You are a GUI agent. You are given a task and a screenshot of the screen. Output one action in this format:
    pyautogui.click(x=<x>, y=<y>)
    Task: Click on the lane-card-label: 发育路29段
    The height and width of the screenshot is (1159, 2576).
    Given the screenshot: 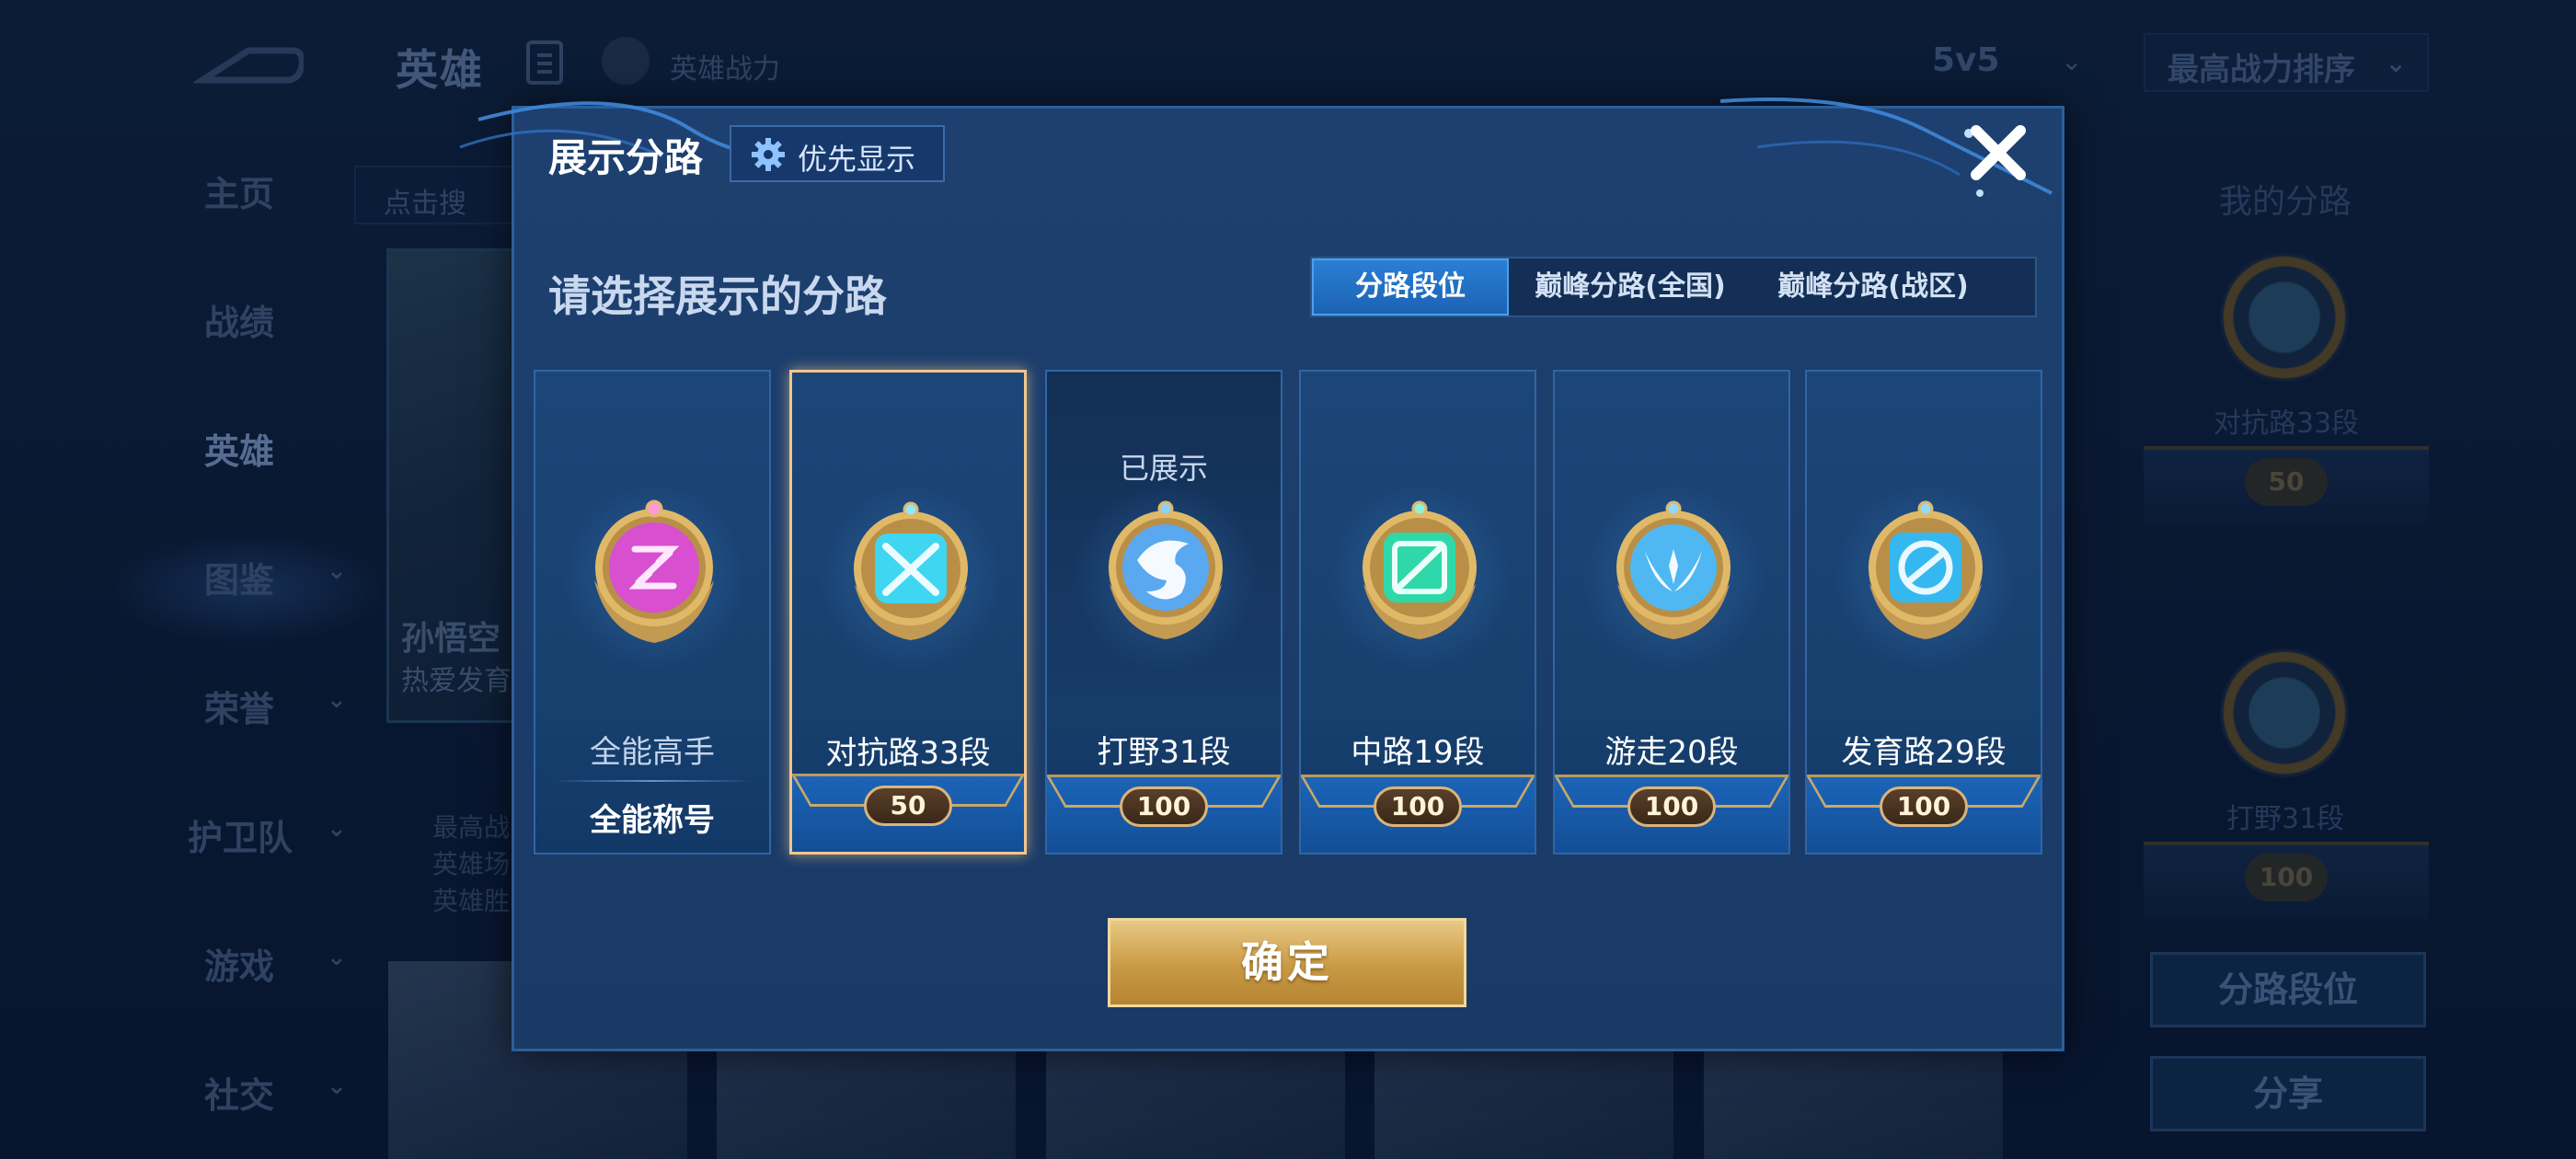 What is the action you would take?
    pyautogui.click(x=1924, y=752)
    